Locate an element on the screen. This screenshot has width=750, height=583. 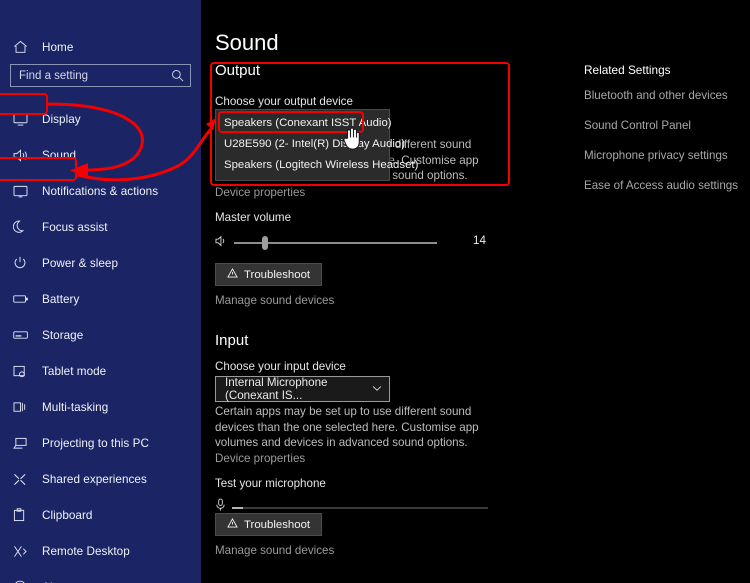
output-troubleshoot-button: Troubleshoot is located at coordinates (269, 274).